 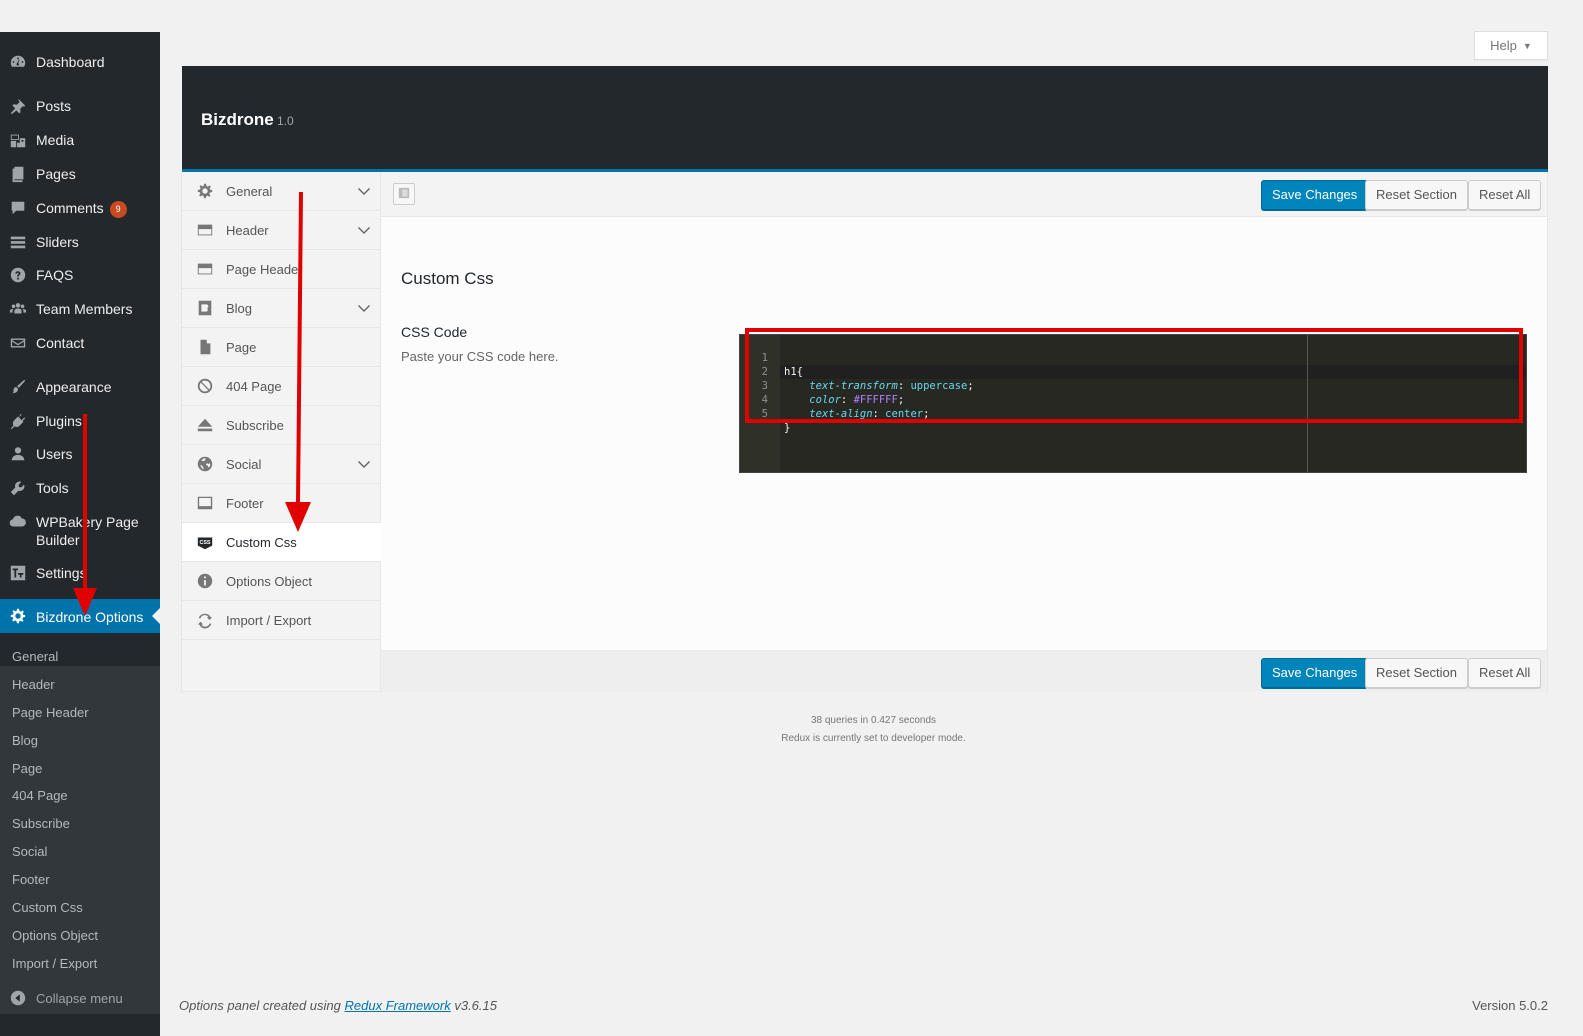 I want to click on collapse-icon, so click(x=18, y=998).